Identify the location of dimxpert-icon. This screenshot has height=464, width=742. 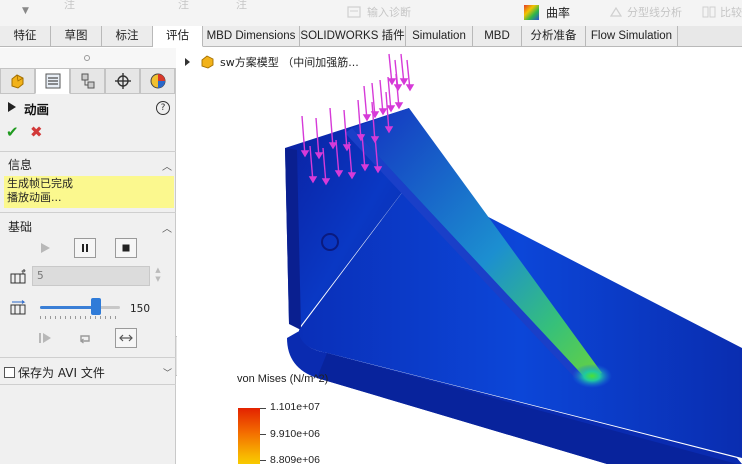
(122, 81).